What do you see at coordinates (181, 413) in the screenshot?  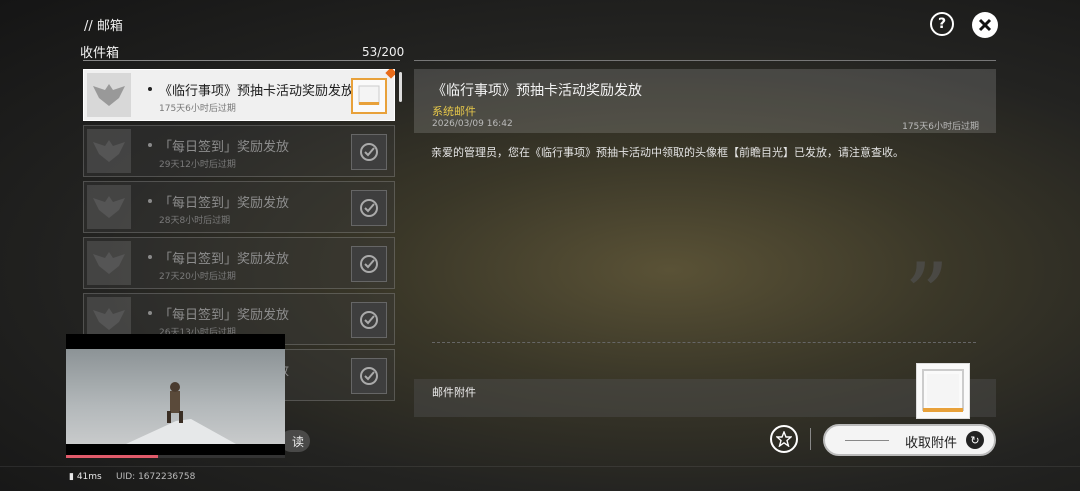 I see `mountain-climber-scene` at bounding box center [181, 413].